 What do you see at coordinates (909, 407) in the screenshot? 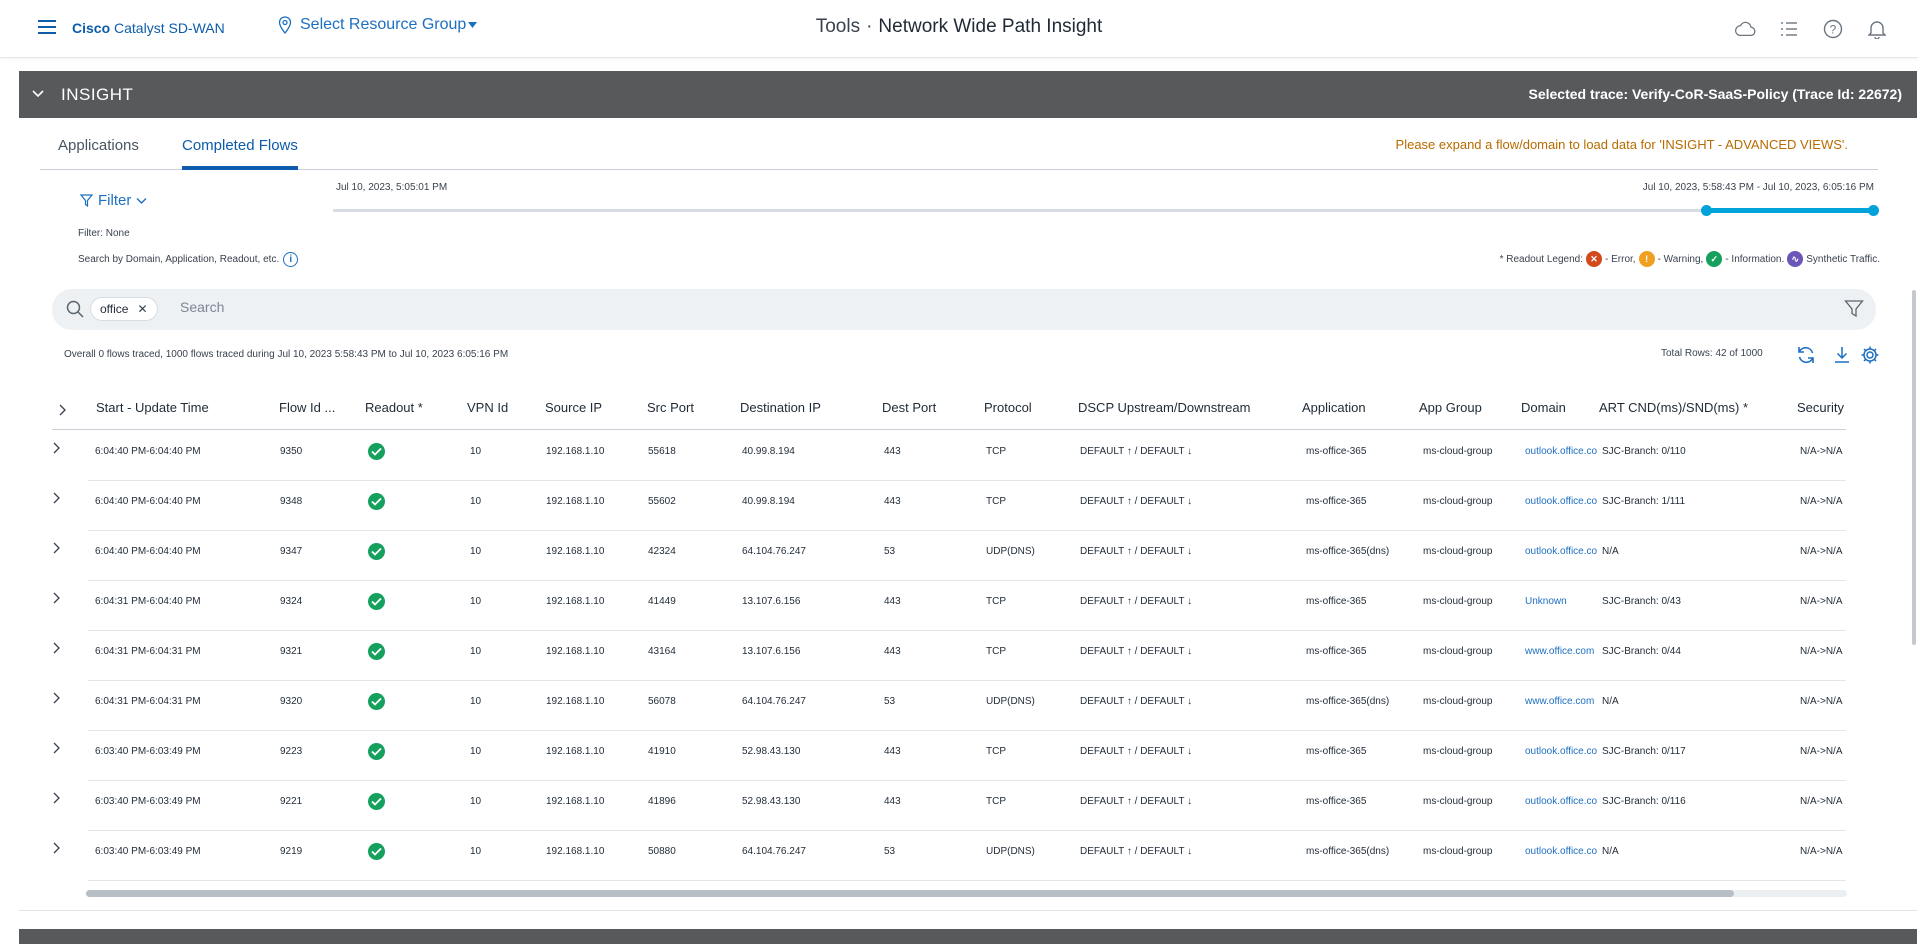
I see `col-dest-port: Dest Port` at bounding box center [909, 407].